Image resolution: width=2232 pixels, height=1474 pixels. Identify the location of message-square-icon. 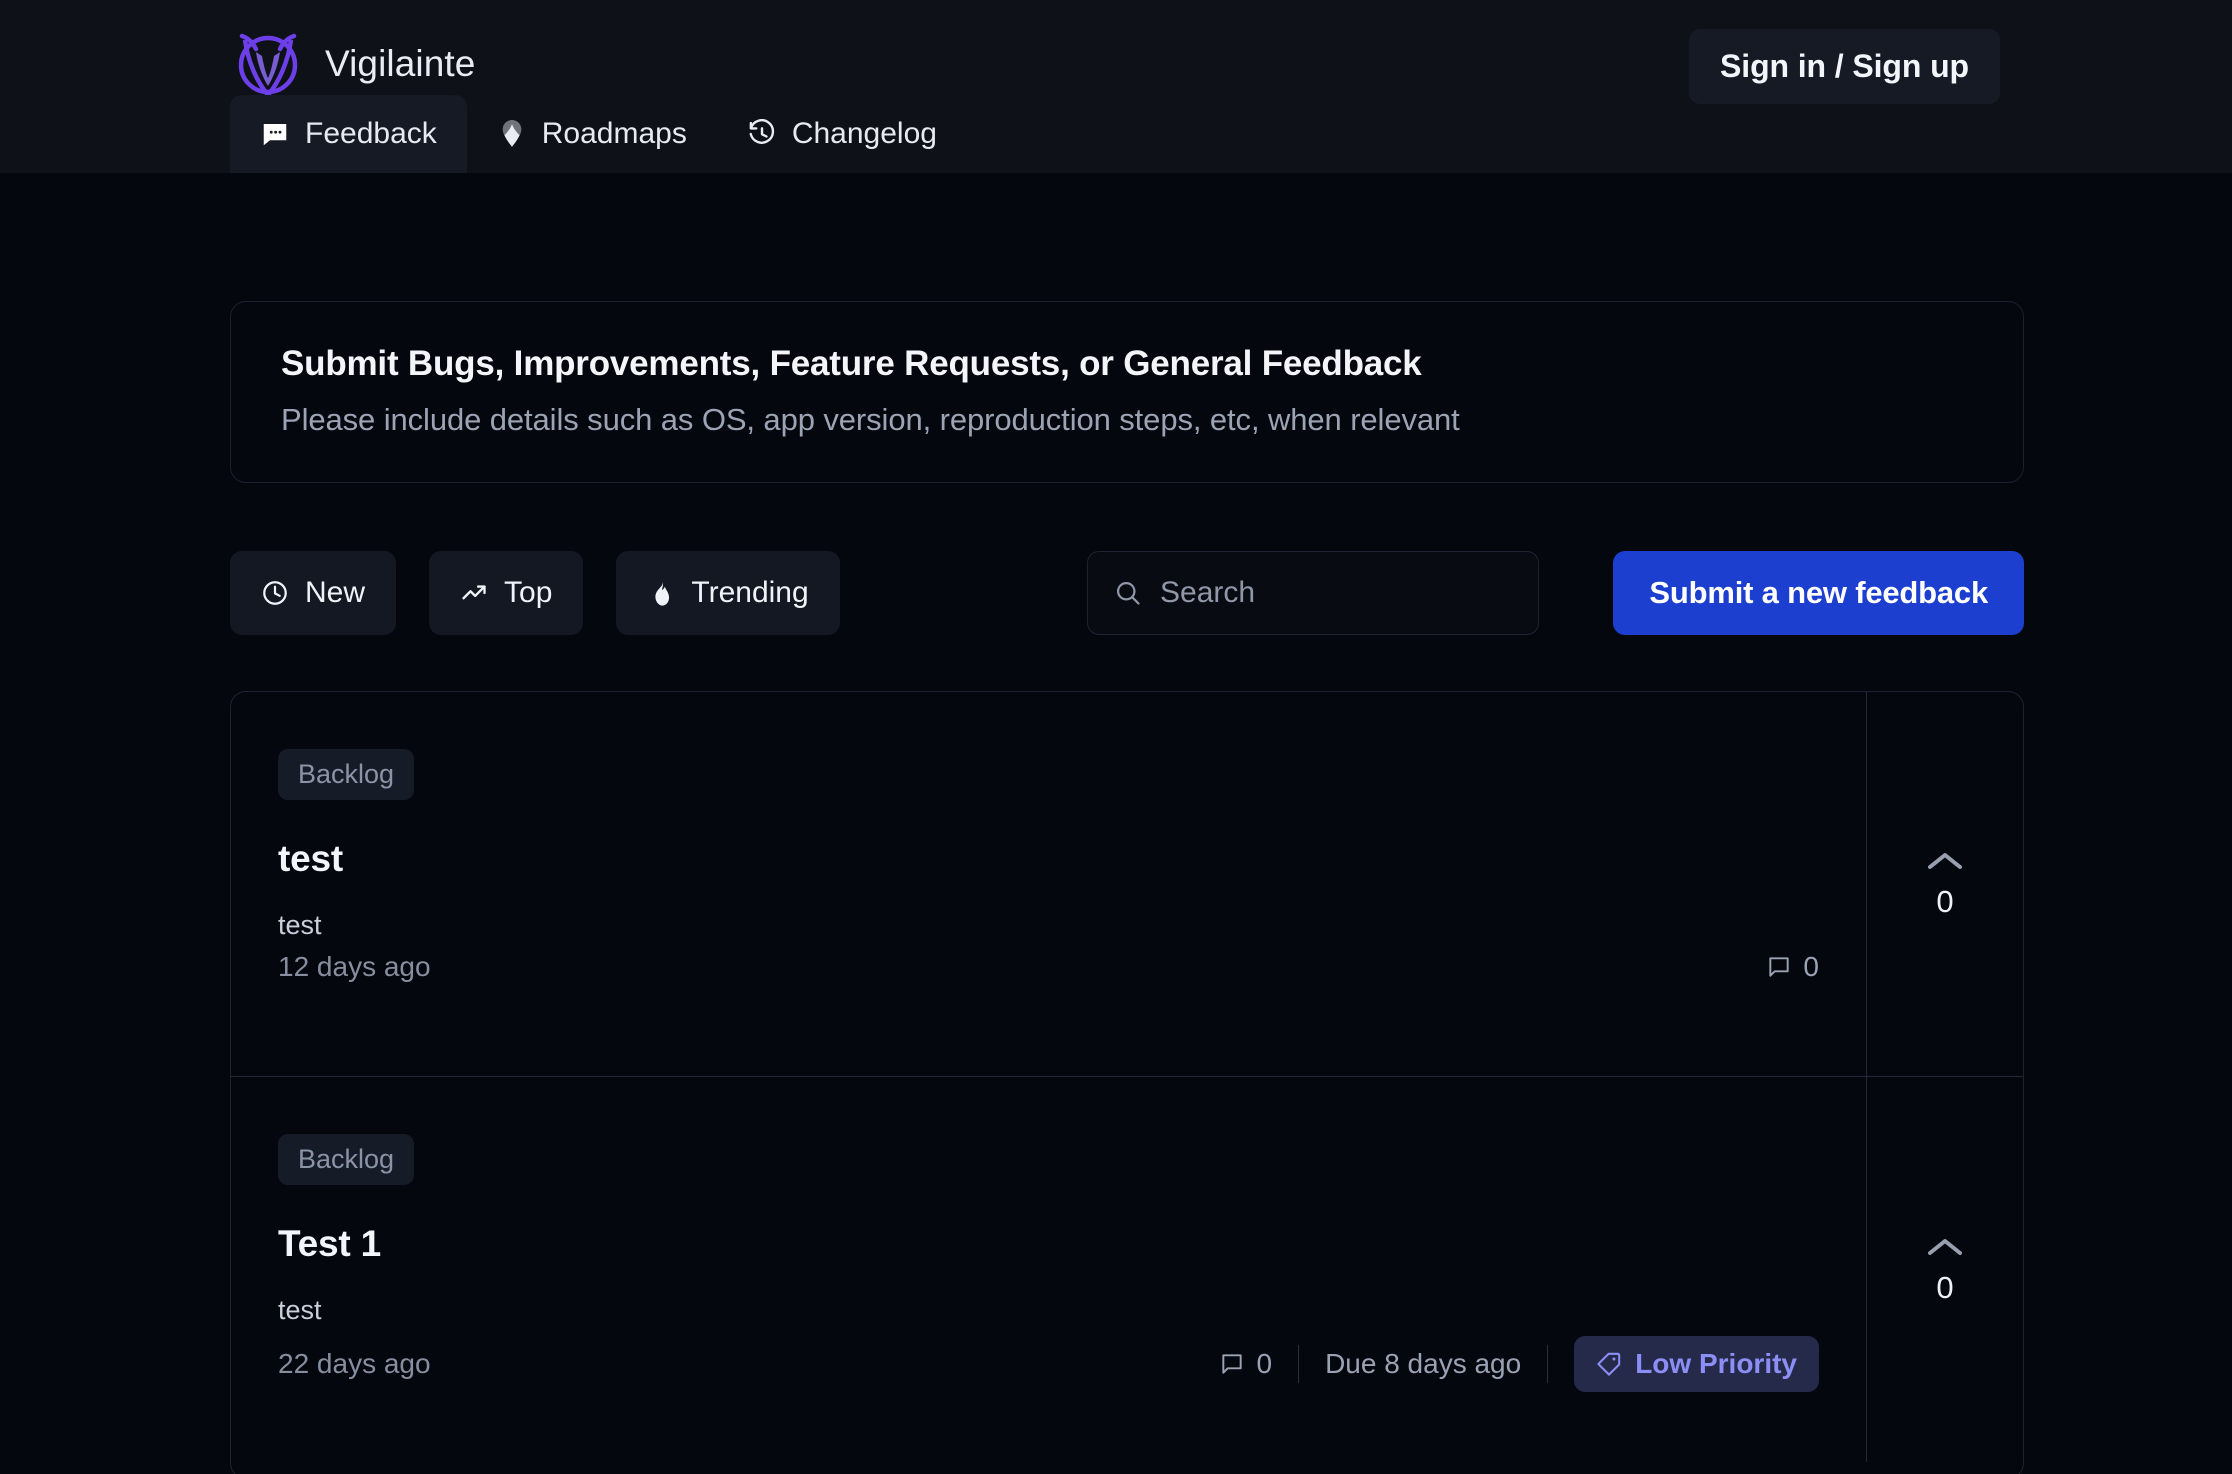
(275, 134).